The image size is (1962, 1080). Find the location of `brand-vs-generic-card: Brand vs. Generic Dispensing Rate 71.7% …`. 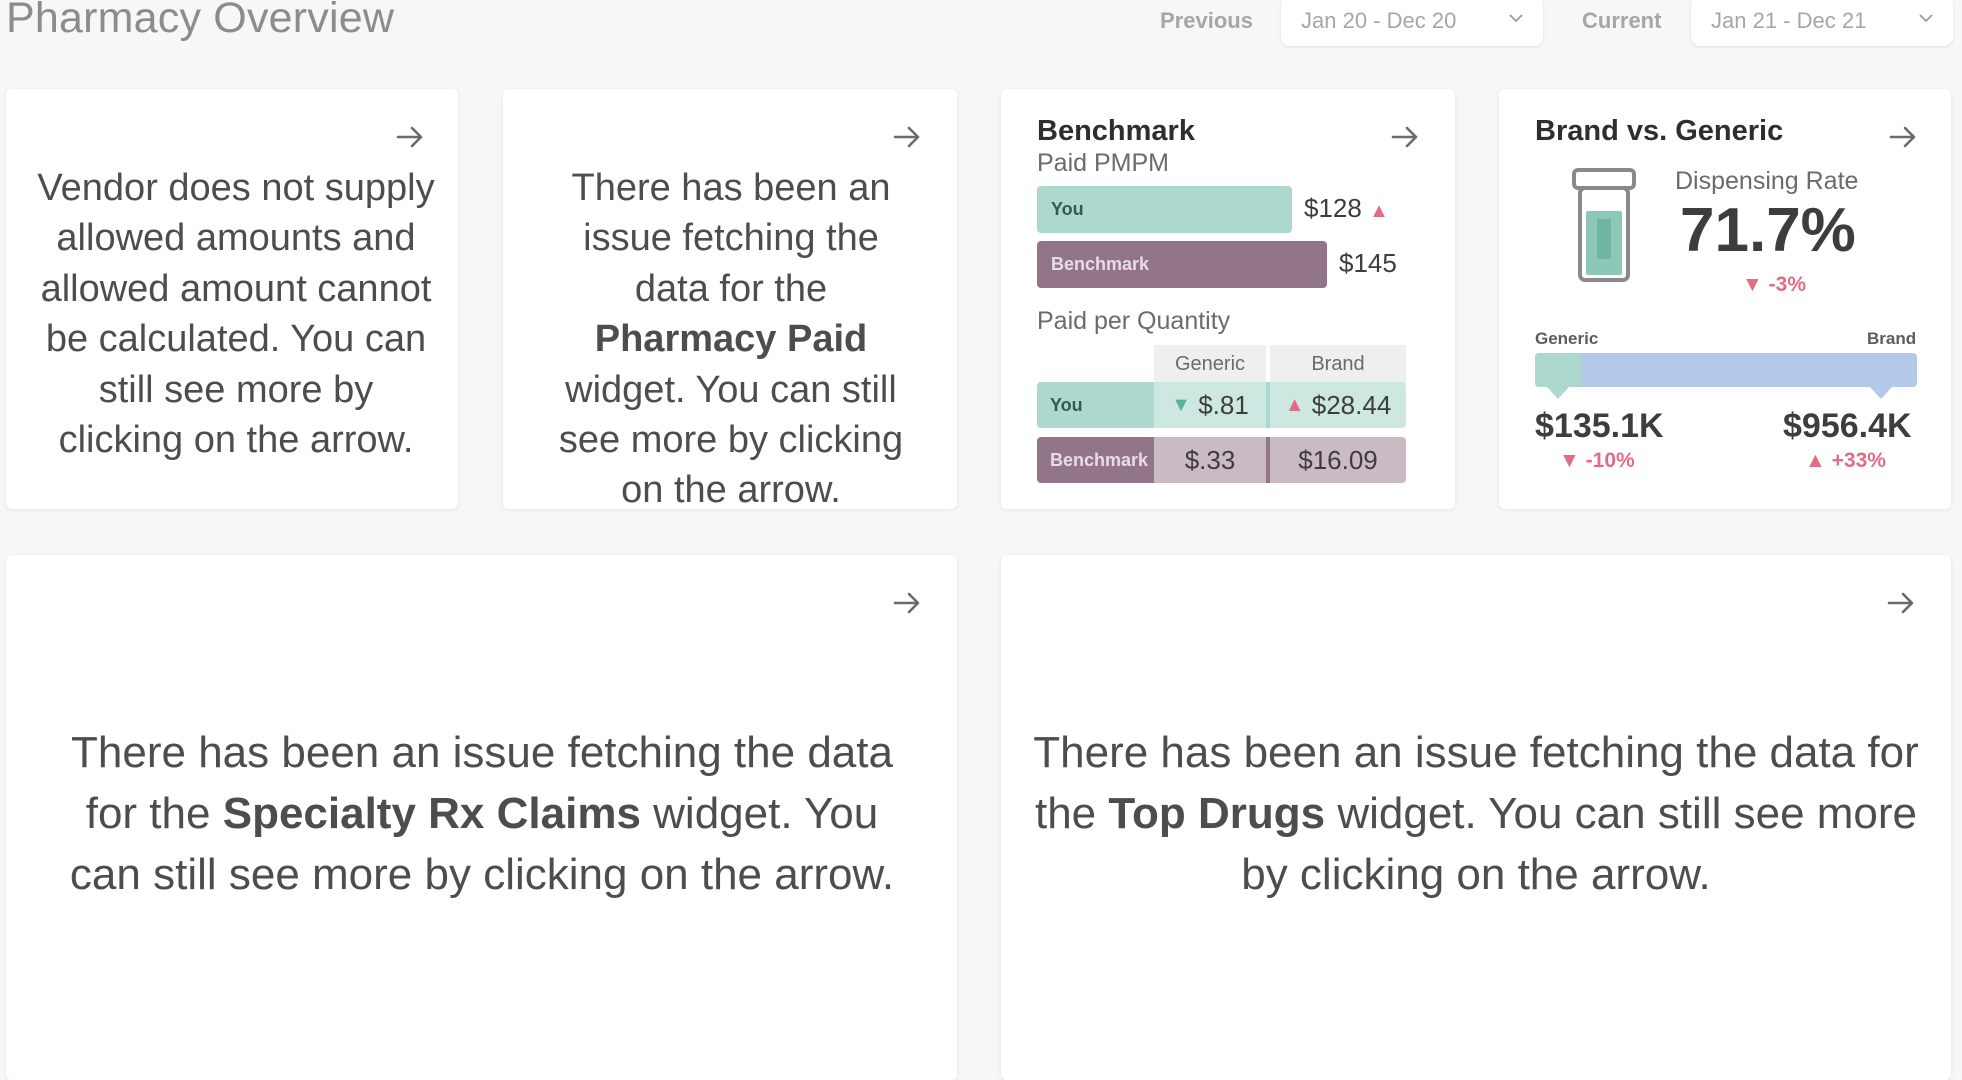

brand-vs-generic-card: Brand vs. Generic Dispensing Rate 71.7% … is located at coordinates (1725, 299).